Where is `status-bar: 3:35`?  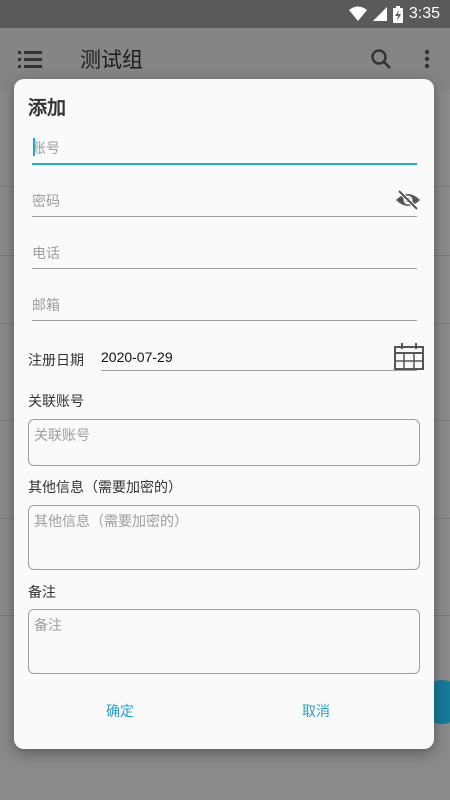
status-bar: 3:35 is located at coordinates (225, 14).